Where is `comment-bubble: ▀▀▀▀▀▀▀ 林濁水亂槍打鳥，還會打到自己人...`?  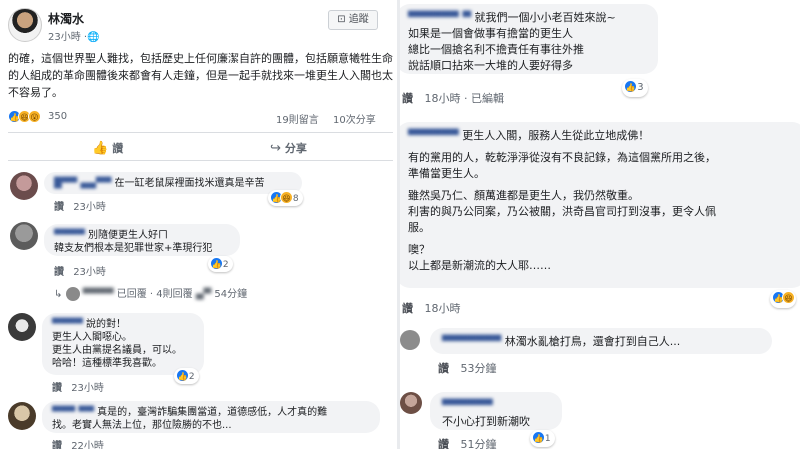
comment-bubble: ▀▀▀▀▀▀▀ 林濁水亂槍打鳥，還會打到自己人... is located at coordinates (601, 341).